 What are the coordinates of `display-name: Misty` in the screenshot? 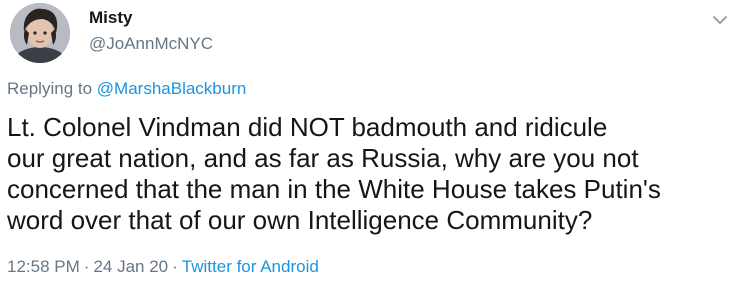 It's located at (110, 18).